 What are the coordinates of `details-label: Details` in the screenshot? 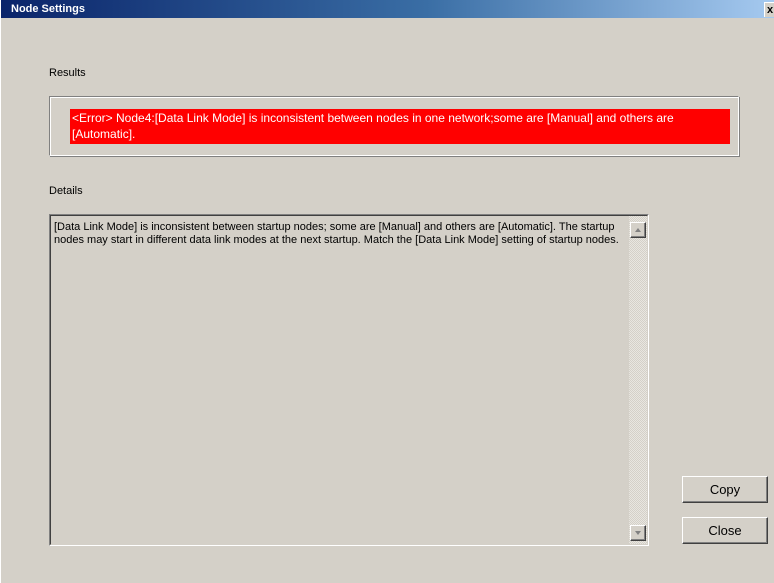 It's located at (66, 191).